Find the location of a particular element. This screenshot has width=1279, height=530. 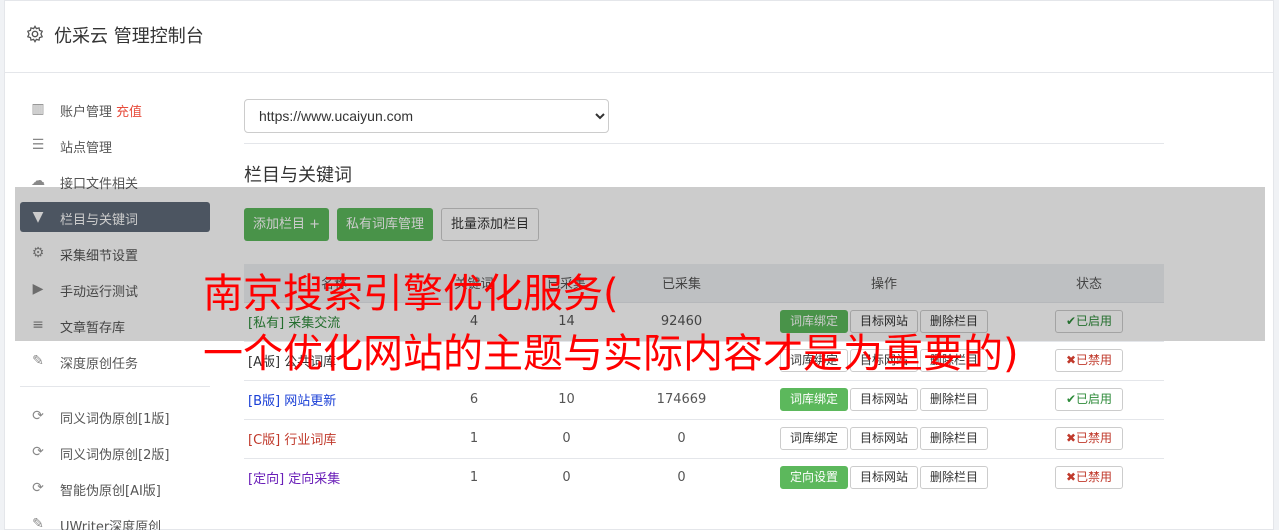

table-row: [C版] 行业词库 1 0 0 词库绑定 目标网站 删除栏目 ✖已禁用 is located at coordinates (704, 438).